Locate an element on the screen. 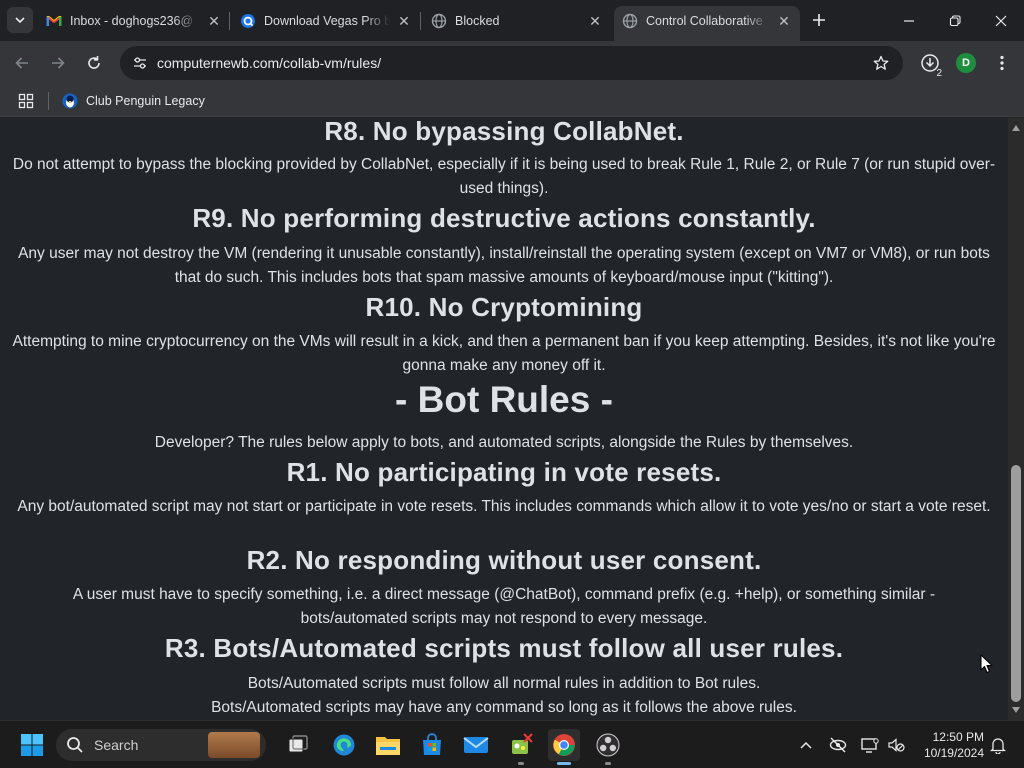  tab-gmail: Inbox - doghogs236@ ✕ is located at coordinates (134, 21).